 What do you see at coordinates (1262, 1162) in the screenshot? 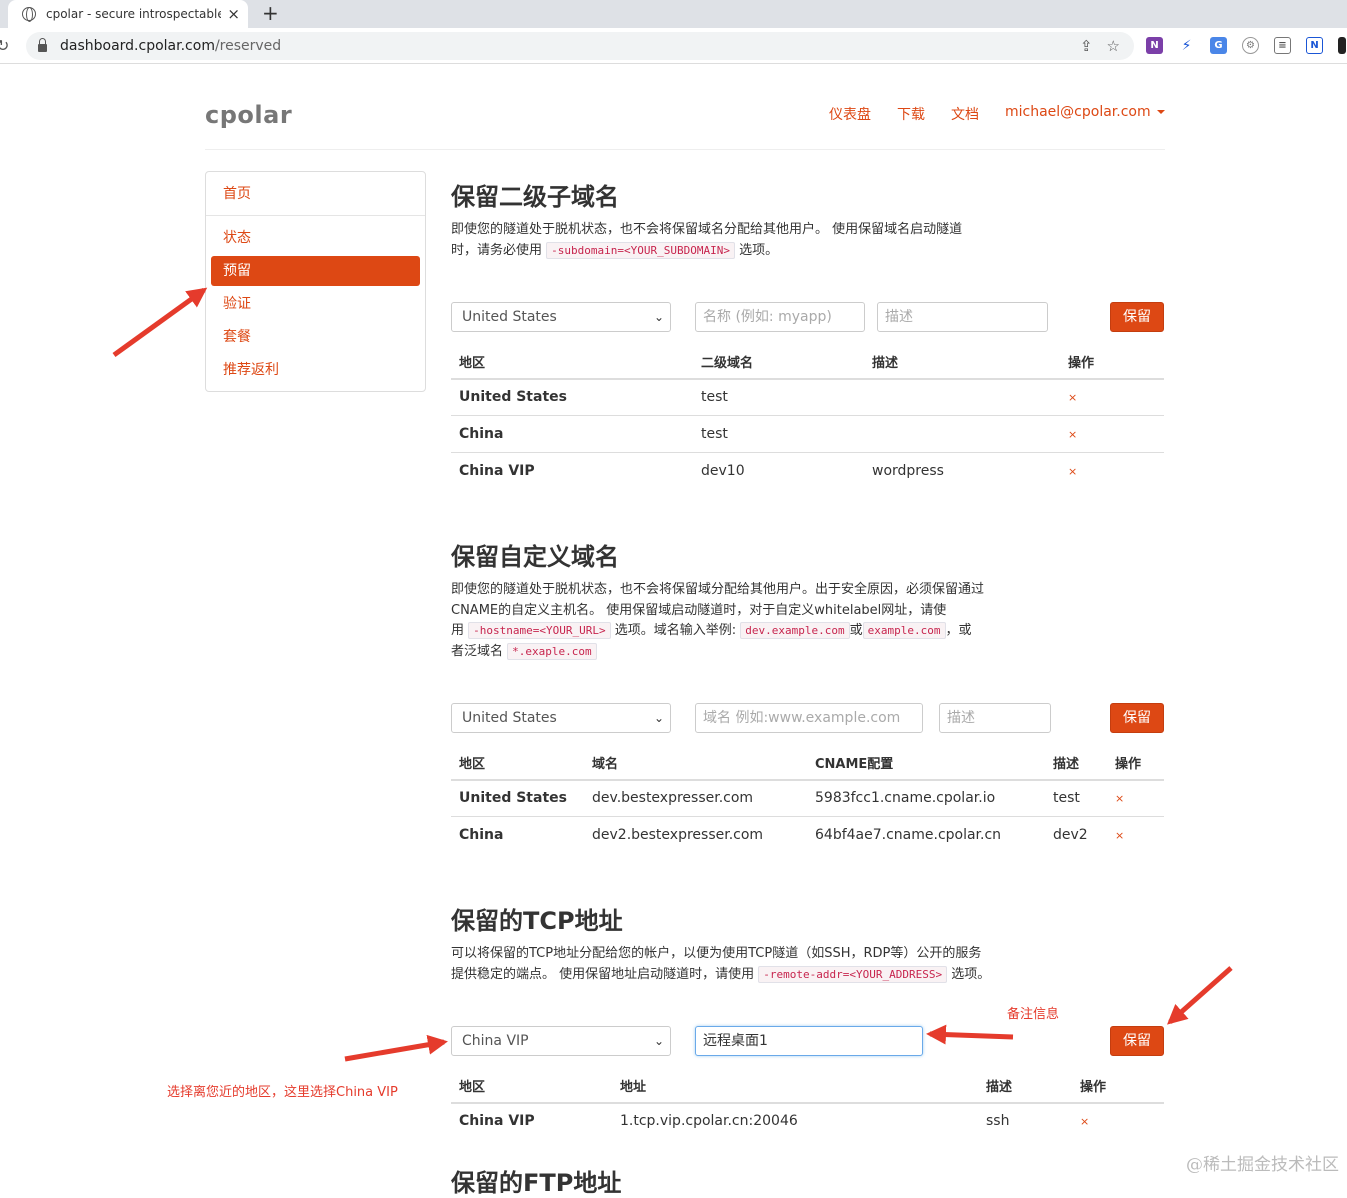
I see `watermark: @稀土掘金技术社区` at bounding box center [1262, 1162].